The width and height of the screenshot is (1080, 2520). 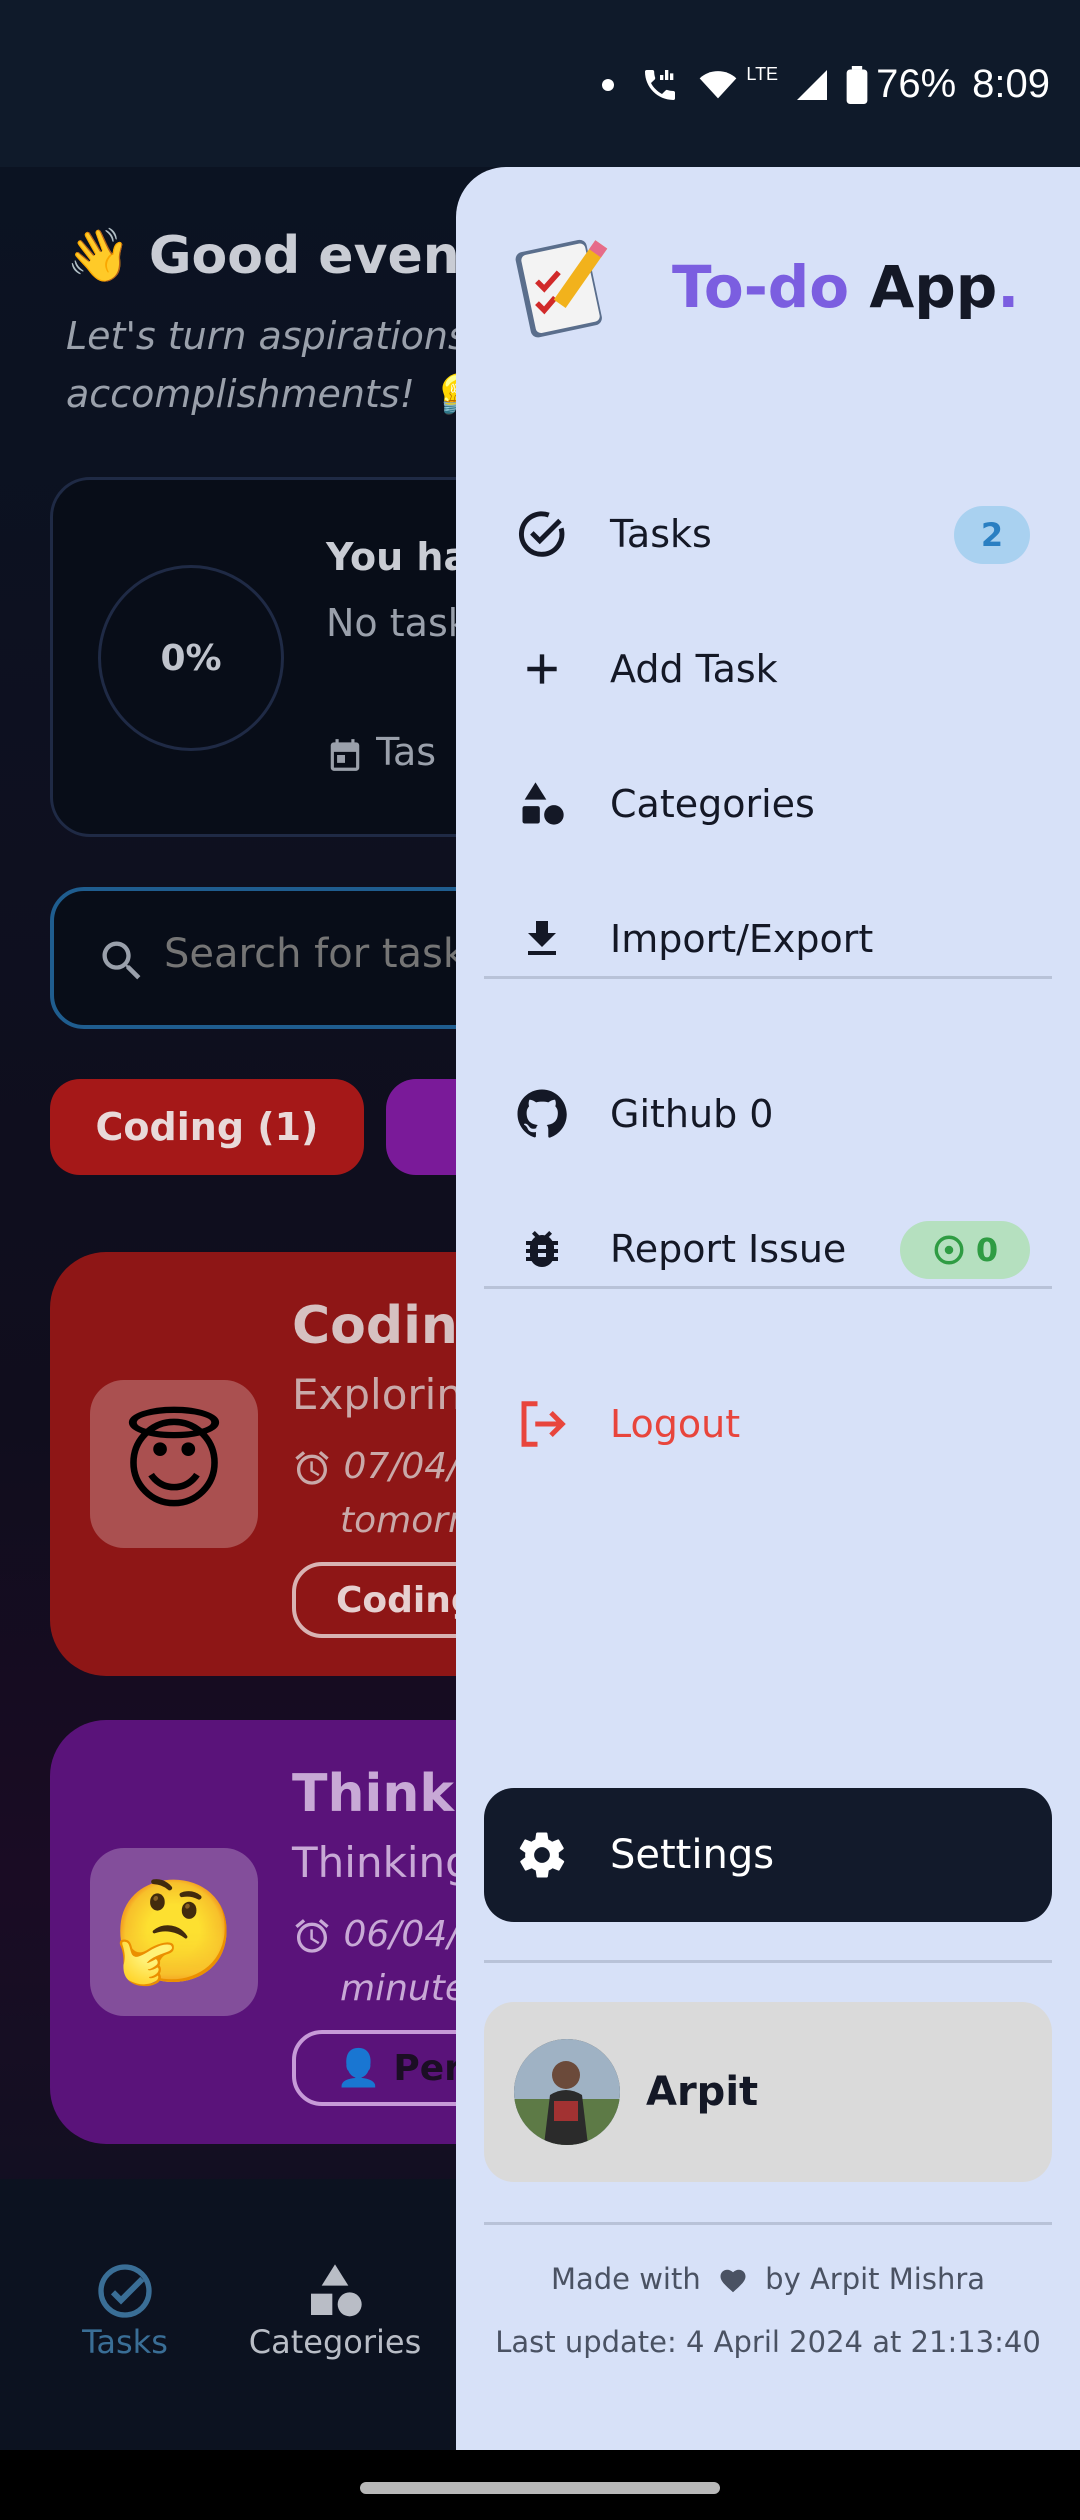 What do you see at coordinates (540, 2488) in the screenshot?
I see `home-gesture-handle` at bounding box center [540, 2488].